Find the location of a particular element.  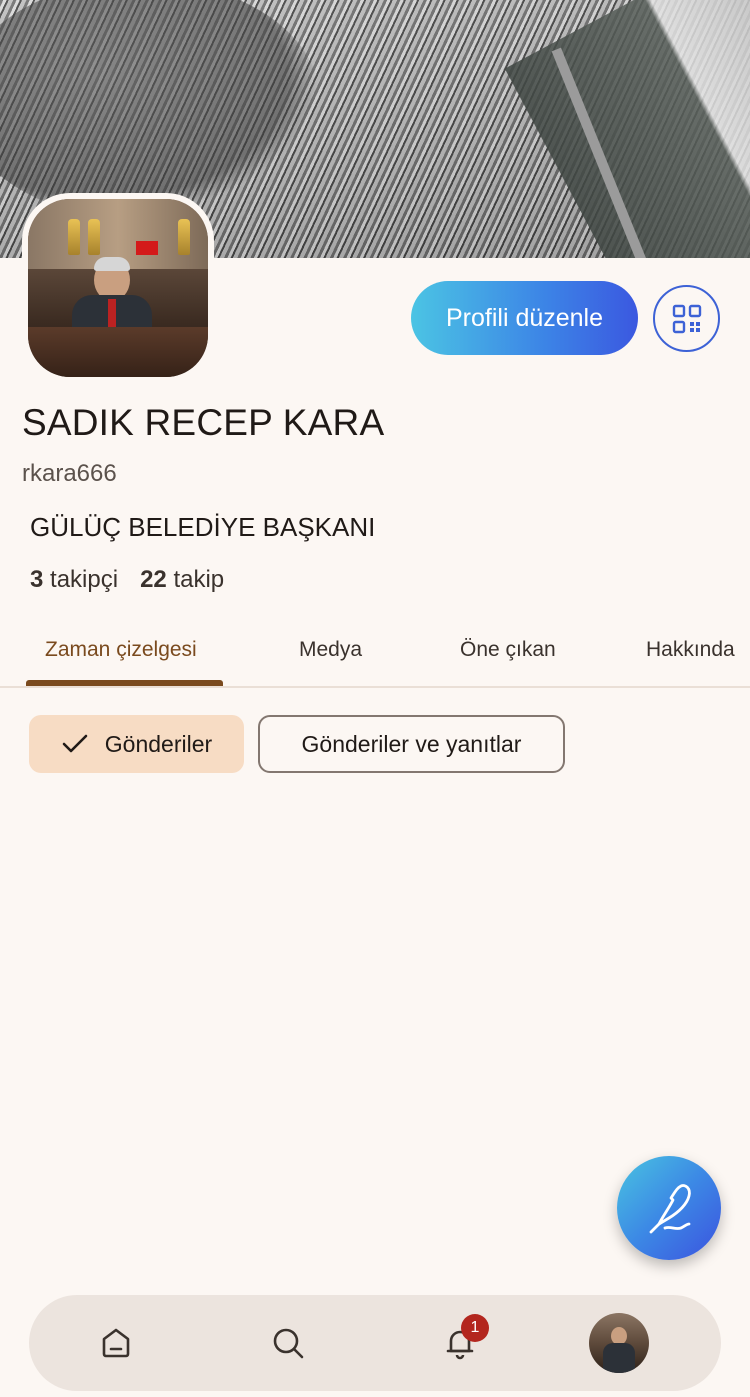

filter-chip-posts-label: Gönderiler is located at coordinates (158, 743).